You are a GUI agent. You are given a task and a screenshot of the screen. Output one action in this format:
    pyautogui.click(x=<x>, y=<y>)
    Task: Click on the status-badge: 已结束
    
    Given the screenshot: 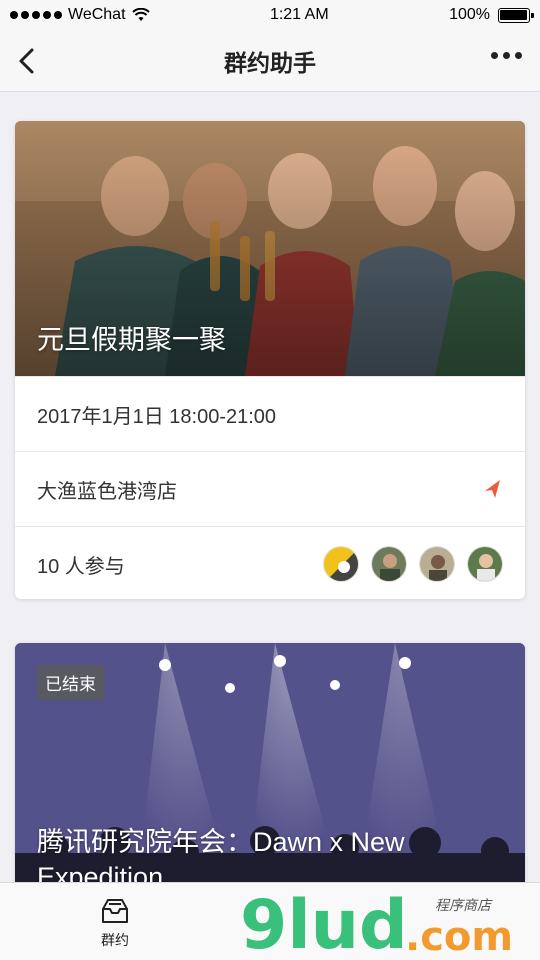 What is the action you would take?
    pyautogui.click(x=70, y=682)
    